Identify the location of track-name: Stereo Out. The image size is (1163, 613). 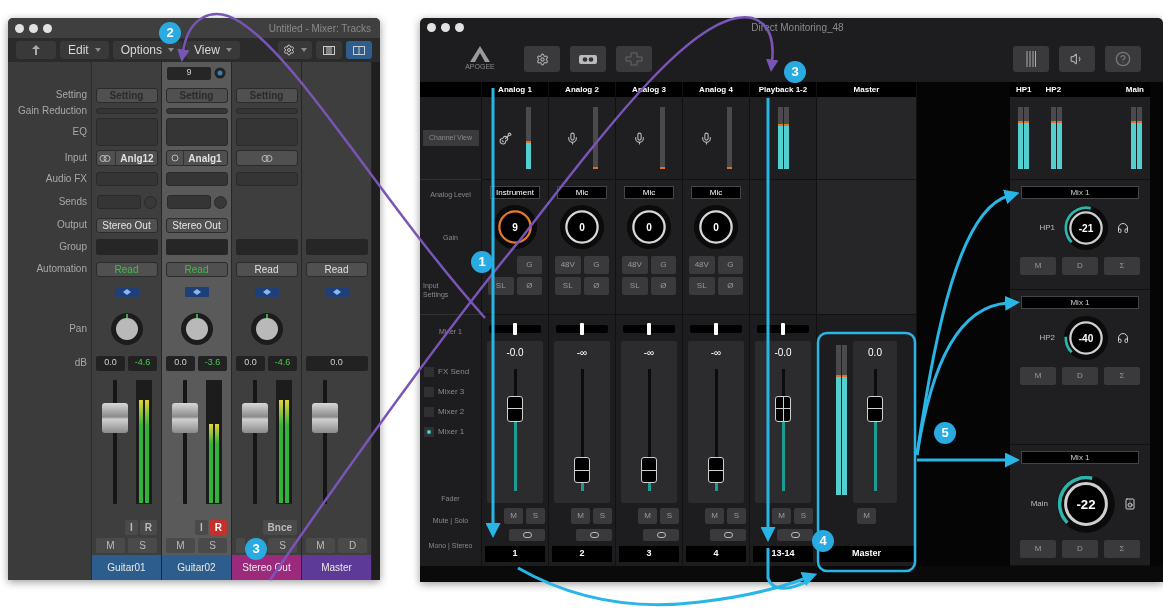
(266, 567).